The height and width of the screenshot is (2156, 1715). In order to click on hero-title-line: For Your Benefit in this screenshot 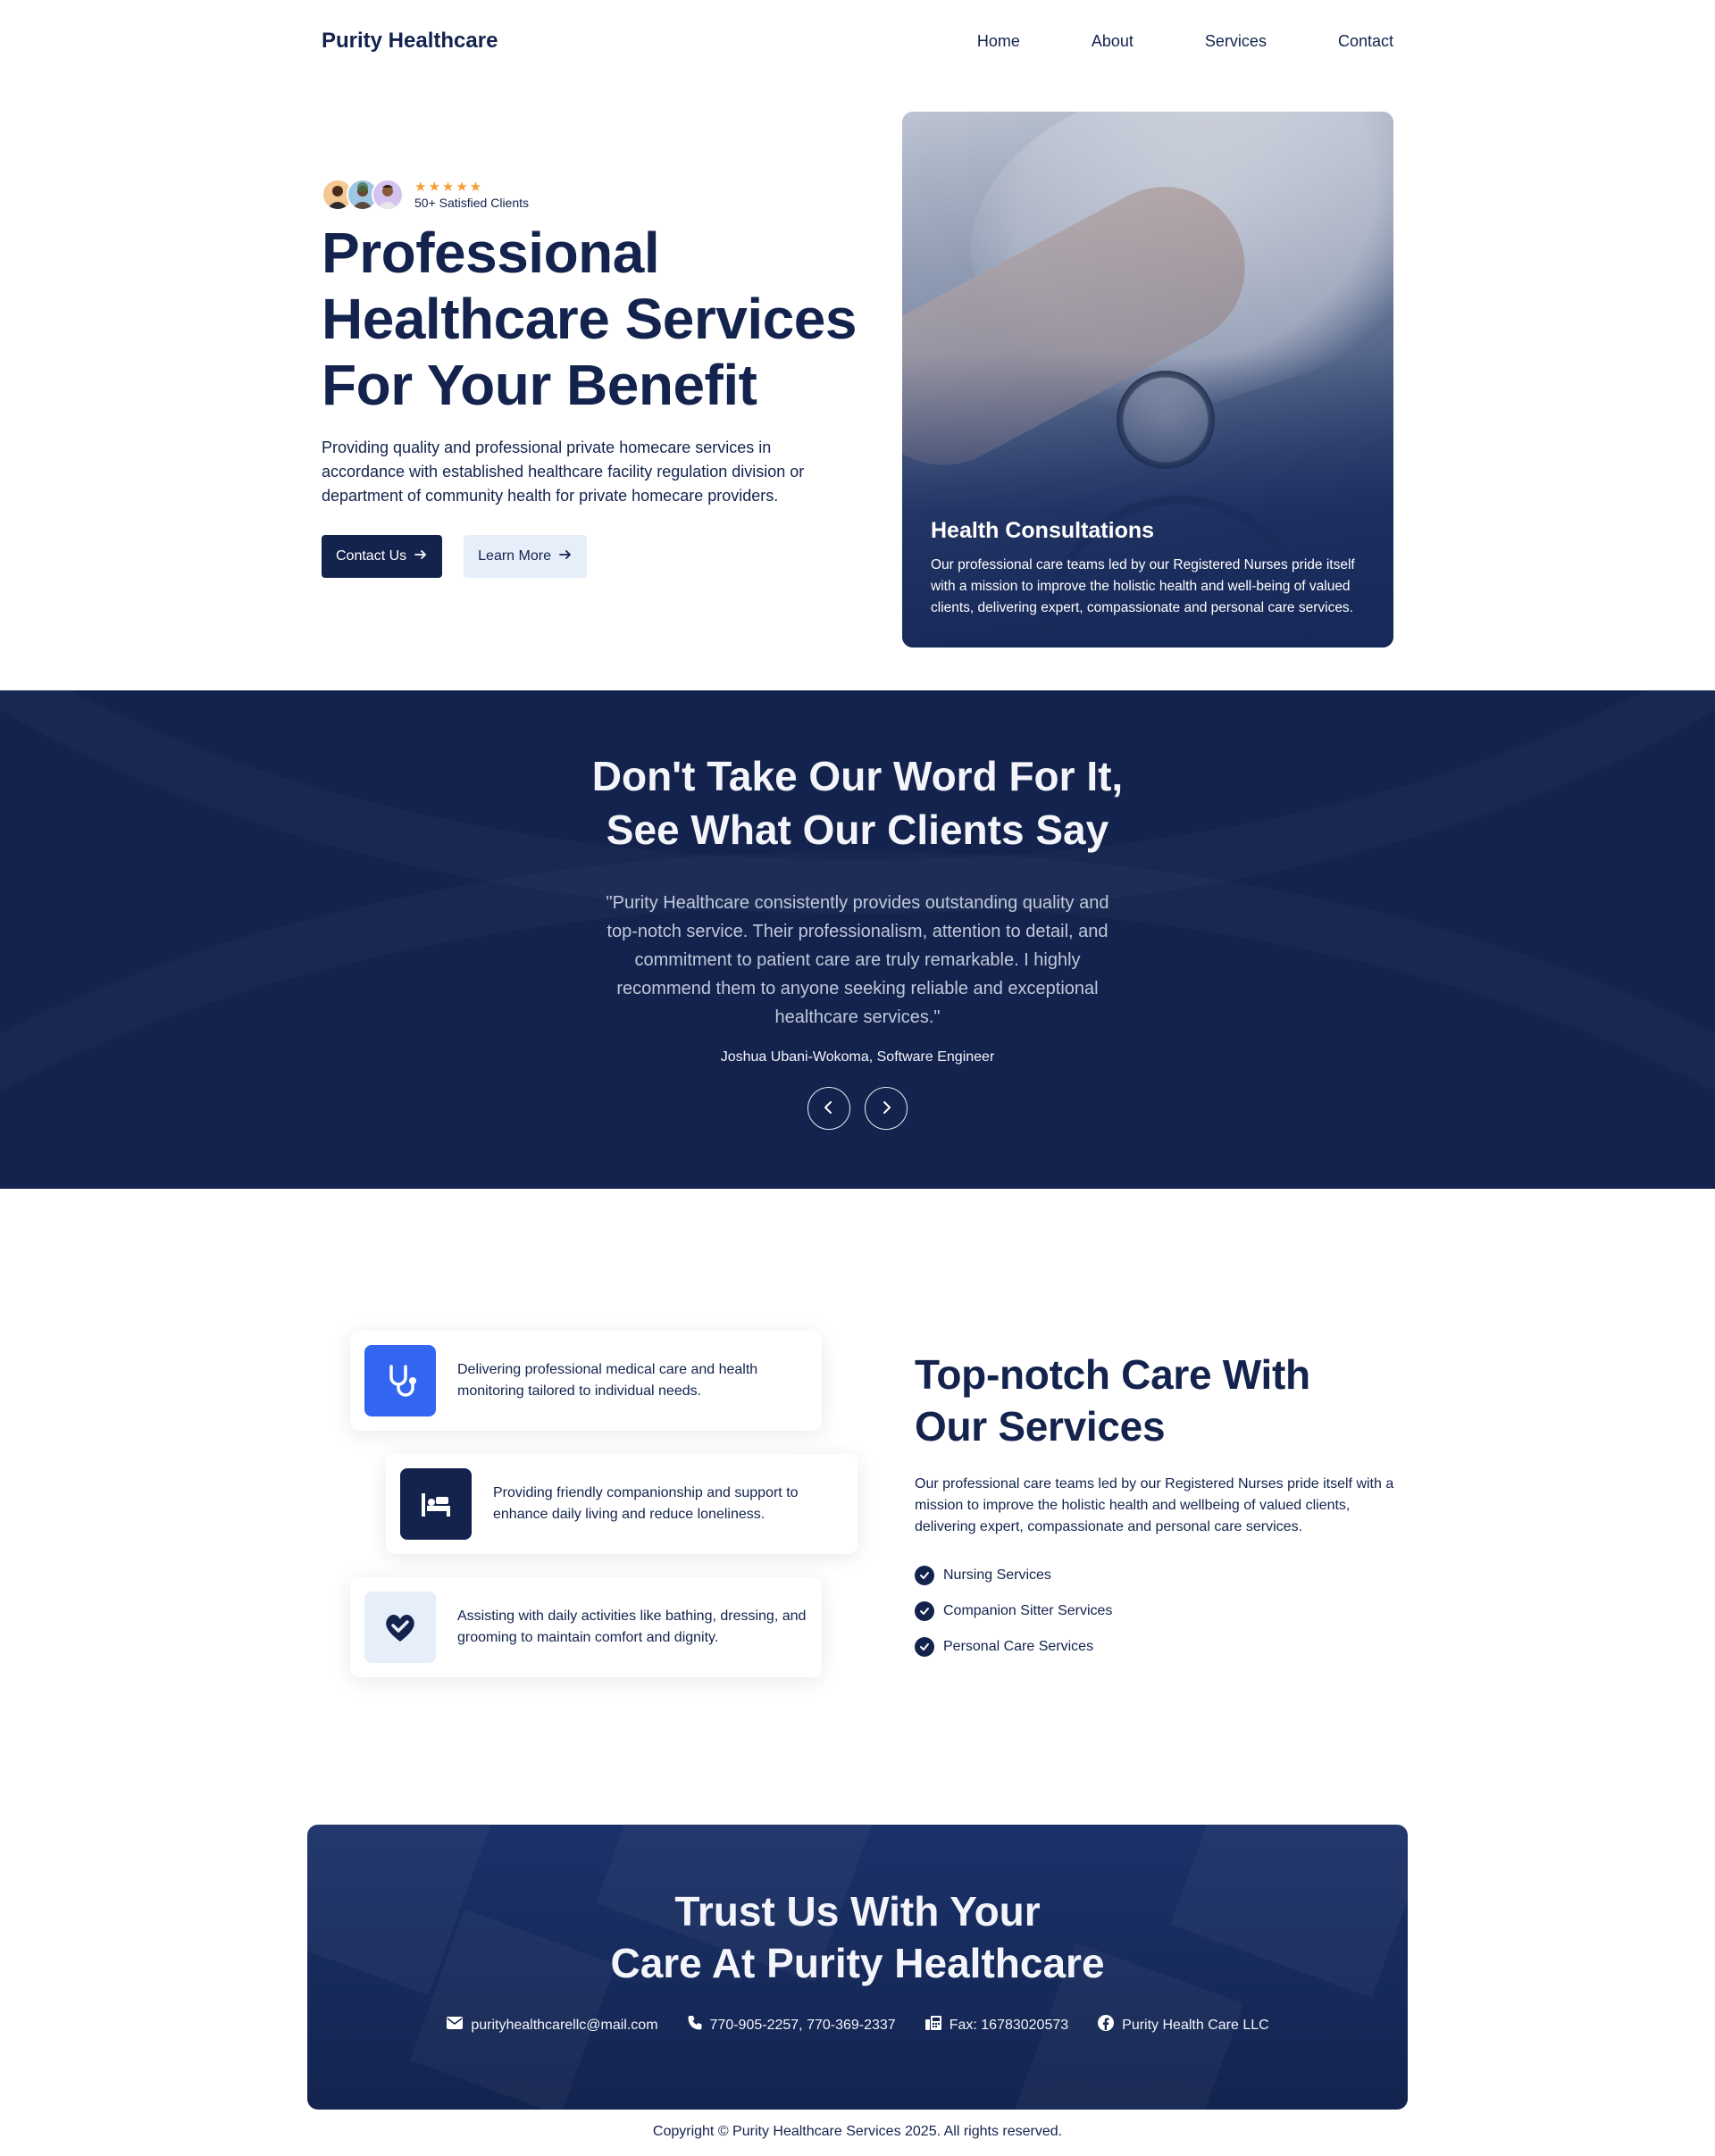, I will do `click(539, 385)`.